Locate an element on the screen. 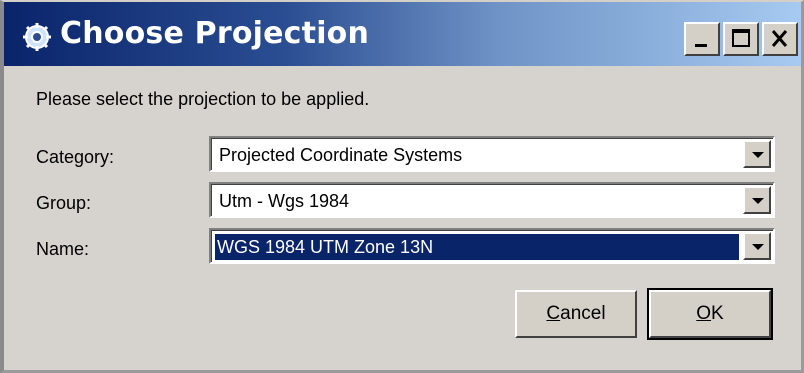  window-title: Choose Projection is located at coordinates (215, 33).